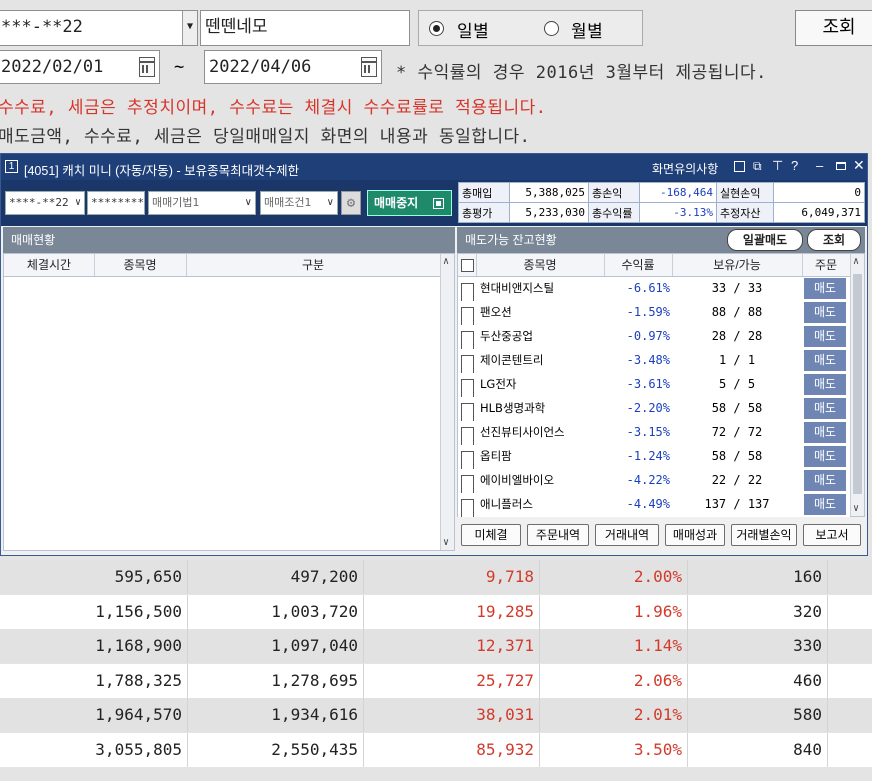 The height and width of the screenshot is (781, 872). What do you see at coordinates (654, 412) in the screenshot?
I see `holding-row: HLB생명과학 -2.20% 58 / 58 매도` at bounding box center [654, 412].